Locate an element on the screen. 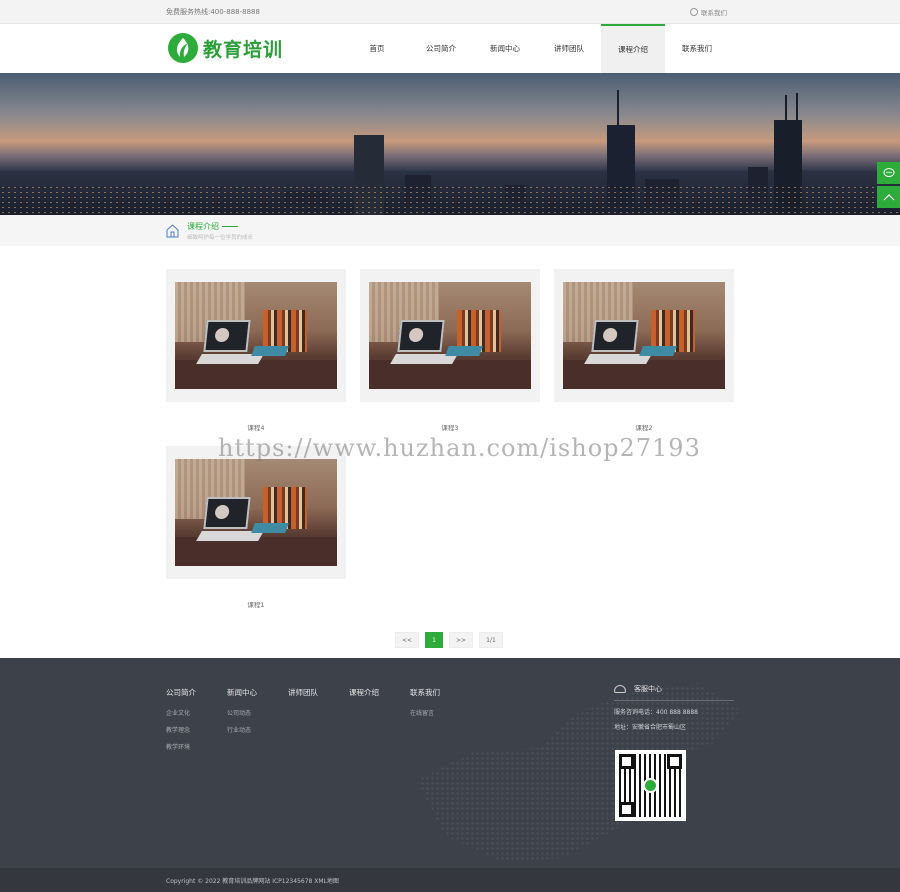  footer-column-contact: 联系我们 在线留言 is located at coordinates (425, 706).